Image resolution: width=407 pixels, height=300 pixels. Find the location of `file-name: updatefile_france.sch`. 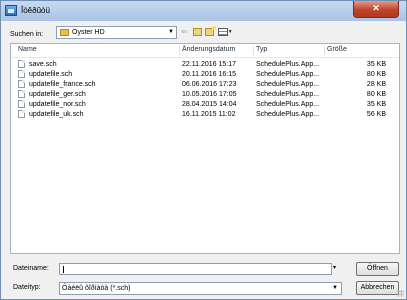

file-name: updatefile_france.sch is located at coordinates (62, 84).